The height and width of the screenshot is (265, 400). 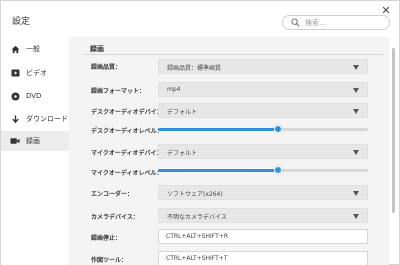 What do you see at coordinates (295, 22) in the screenshot?
I see `search-icon` at bounding box center [295, 22].